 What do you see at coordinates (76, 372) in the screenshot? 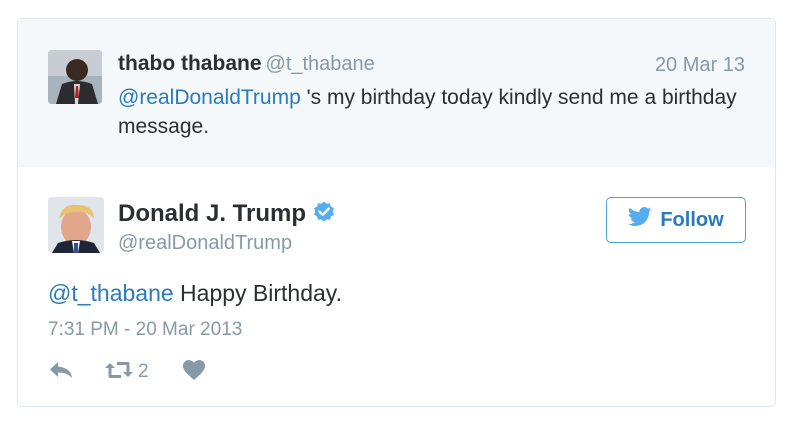
I see `reply-button` at bounding box center [76, 372].